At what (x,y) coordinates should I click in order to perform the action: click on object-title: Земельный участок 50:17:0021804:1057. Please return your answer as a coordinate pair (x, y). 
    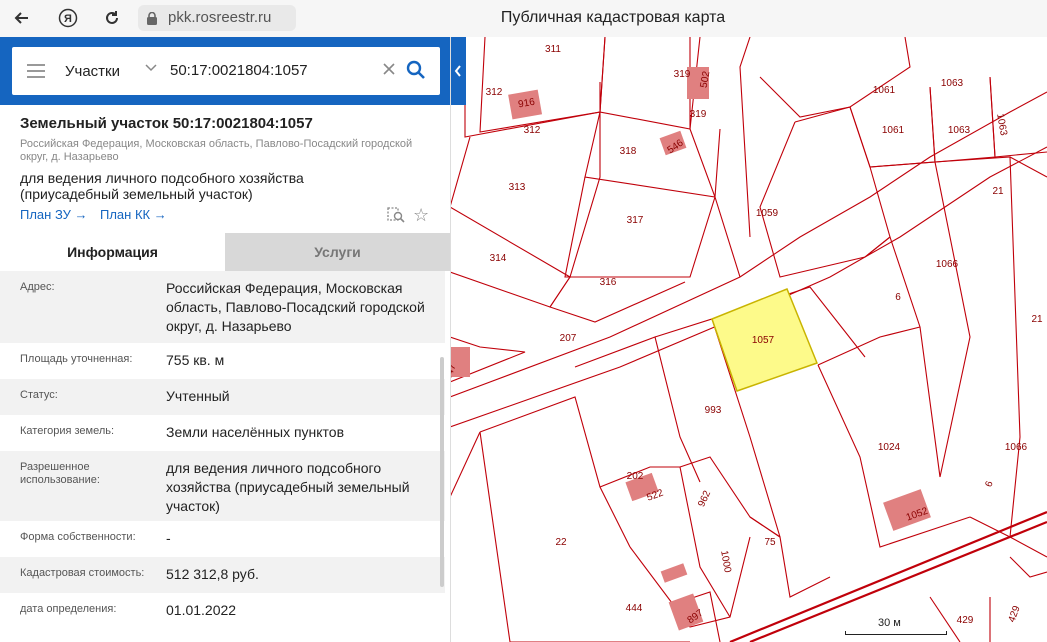
    Looking at the image, I should click on (166, 123).